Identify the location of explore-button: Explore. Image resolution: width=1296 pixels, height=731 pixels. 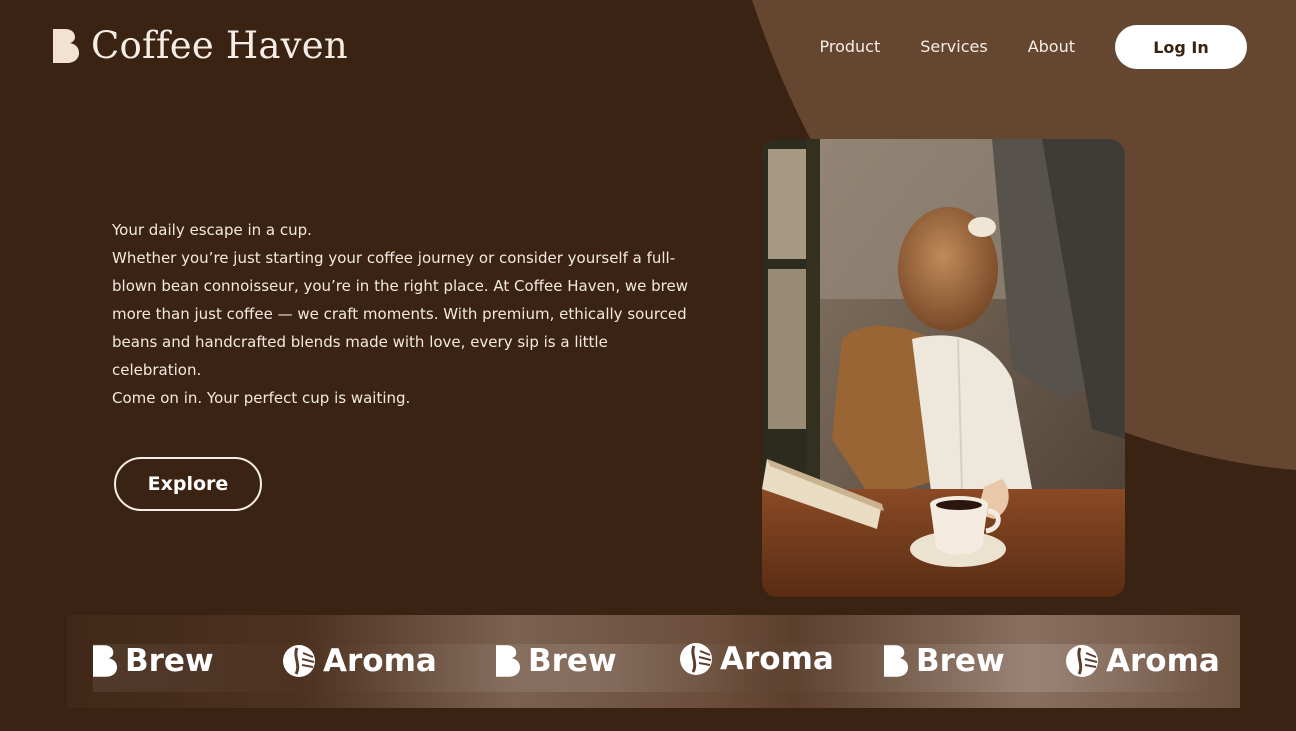
(188, 484).